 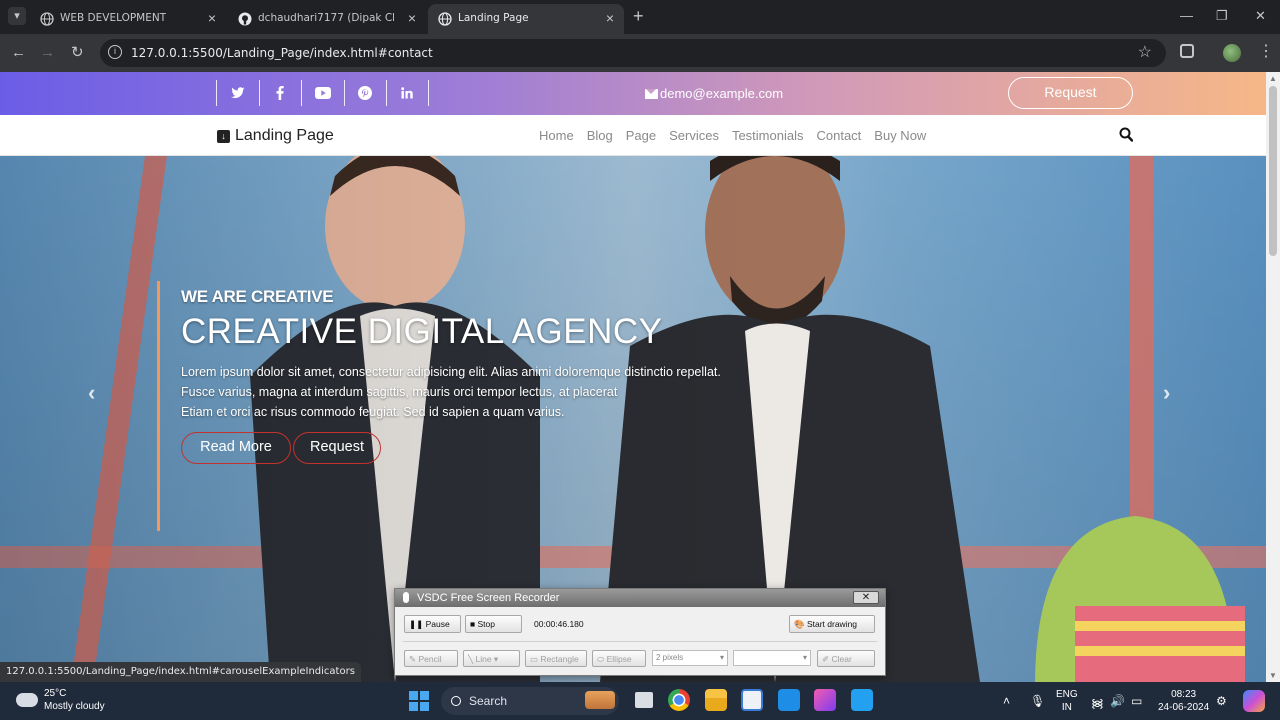 What do you see at coordinates (74, 706) in the screenshot?
I see `weather-condition: Mostly cloudy` at bounding box center [74, 706].